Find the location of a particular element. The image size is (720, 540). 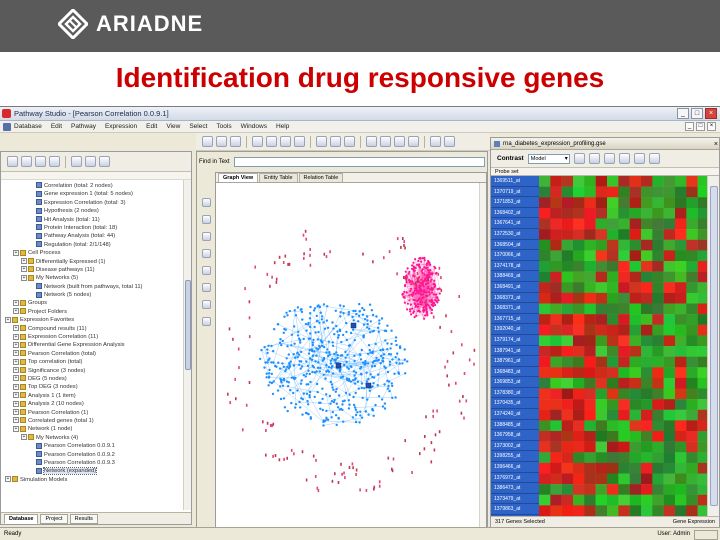

tree-item: Pathway Analysis (total: 44) is located at coordinates (96, 236).